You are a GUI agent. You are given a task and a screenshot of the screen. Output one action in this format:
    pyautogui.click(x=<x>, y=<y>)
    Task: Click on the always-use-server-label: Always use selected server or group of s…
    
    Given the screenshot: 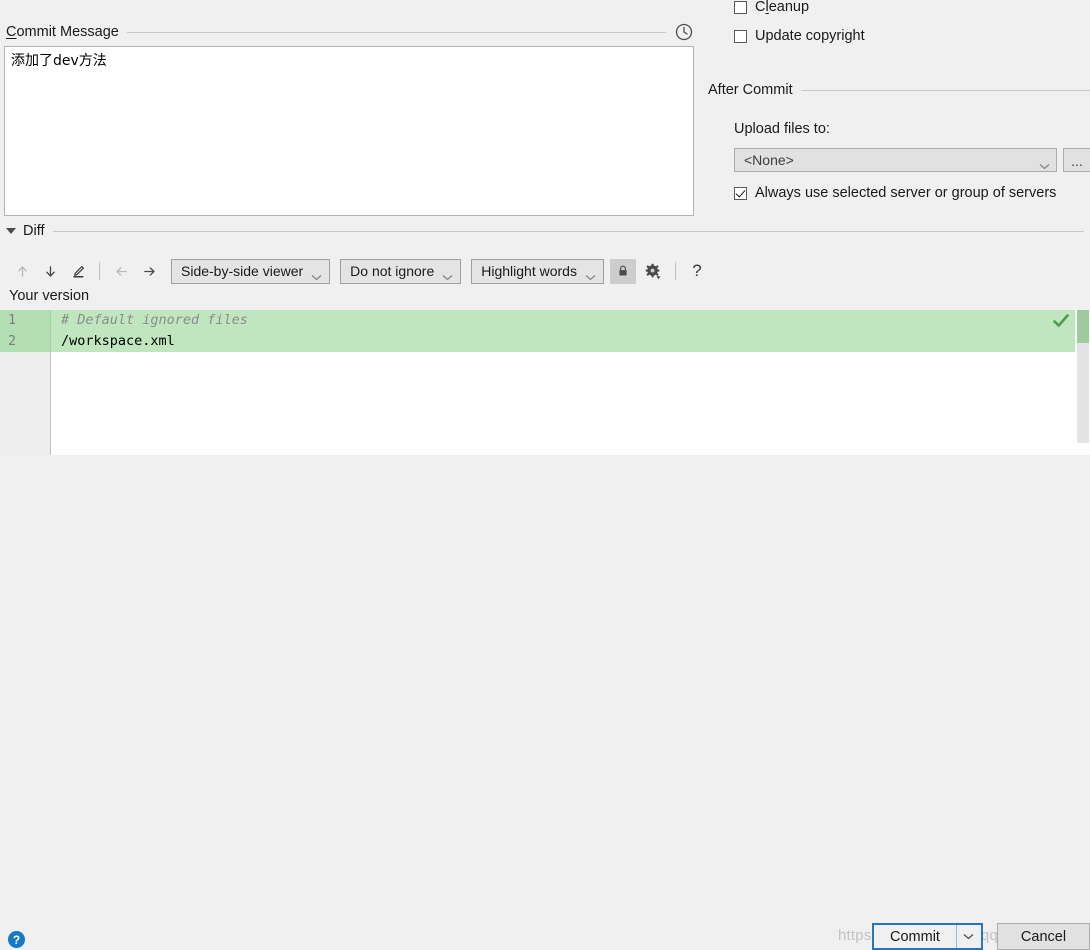 What is the action you would take?
    pyautogui.click(x=906, y=193)
    